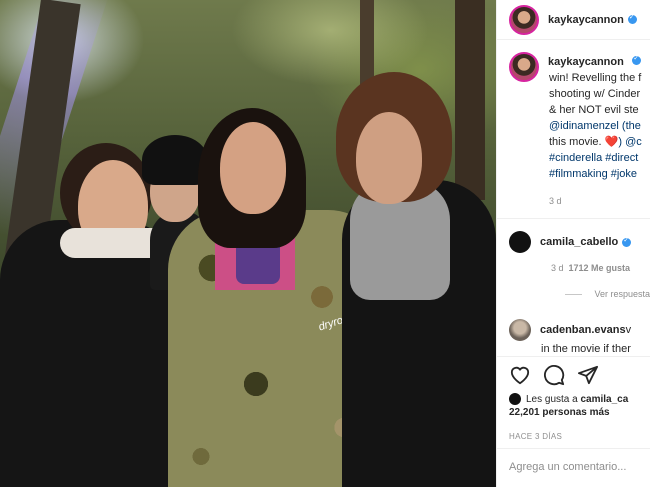 Image resolution: width=650 pixels, height=487 pixels. What do you see at coordinates (611, 142) in the screenshot?
I see `heart-emoji: ❤️` at bounding box center [611, 142].